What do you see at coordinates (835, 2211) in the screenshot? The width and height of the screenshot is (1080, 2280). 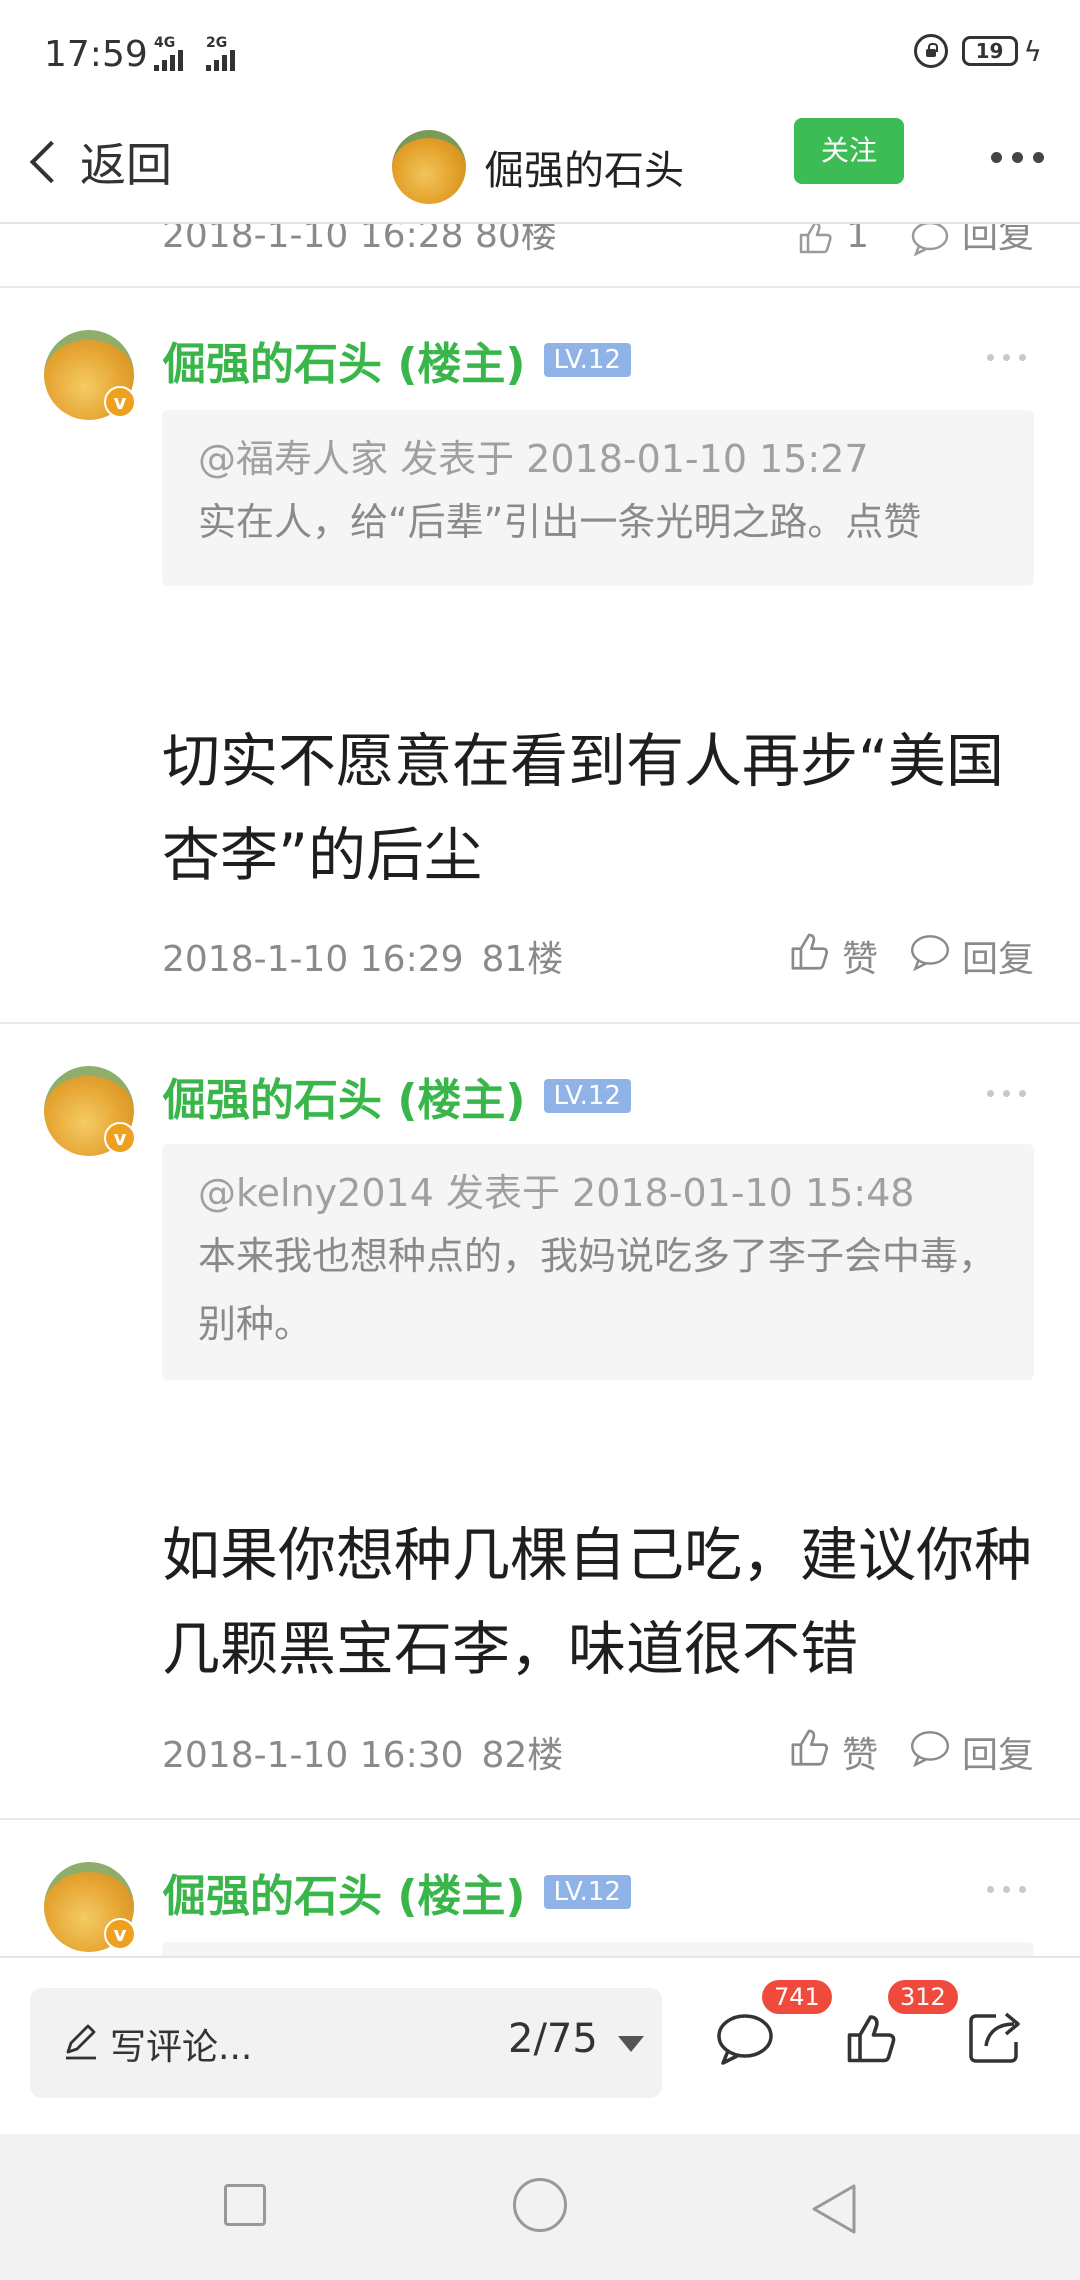 I see `system-back-button` at bounding box center [835, 2211].